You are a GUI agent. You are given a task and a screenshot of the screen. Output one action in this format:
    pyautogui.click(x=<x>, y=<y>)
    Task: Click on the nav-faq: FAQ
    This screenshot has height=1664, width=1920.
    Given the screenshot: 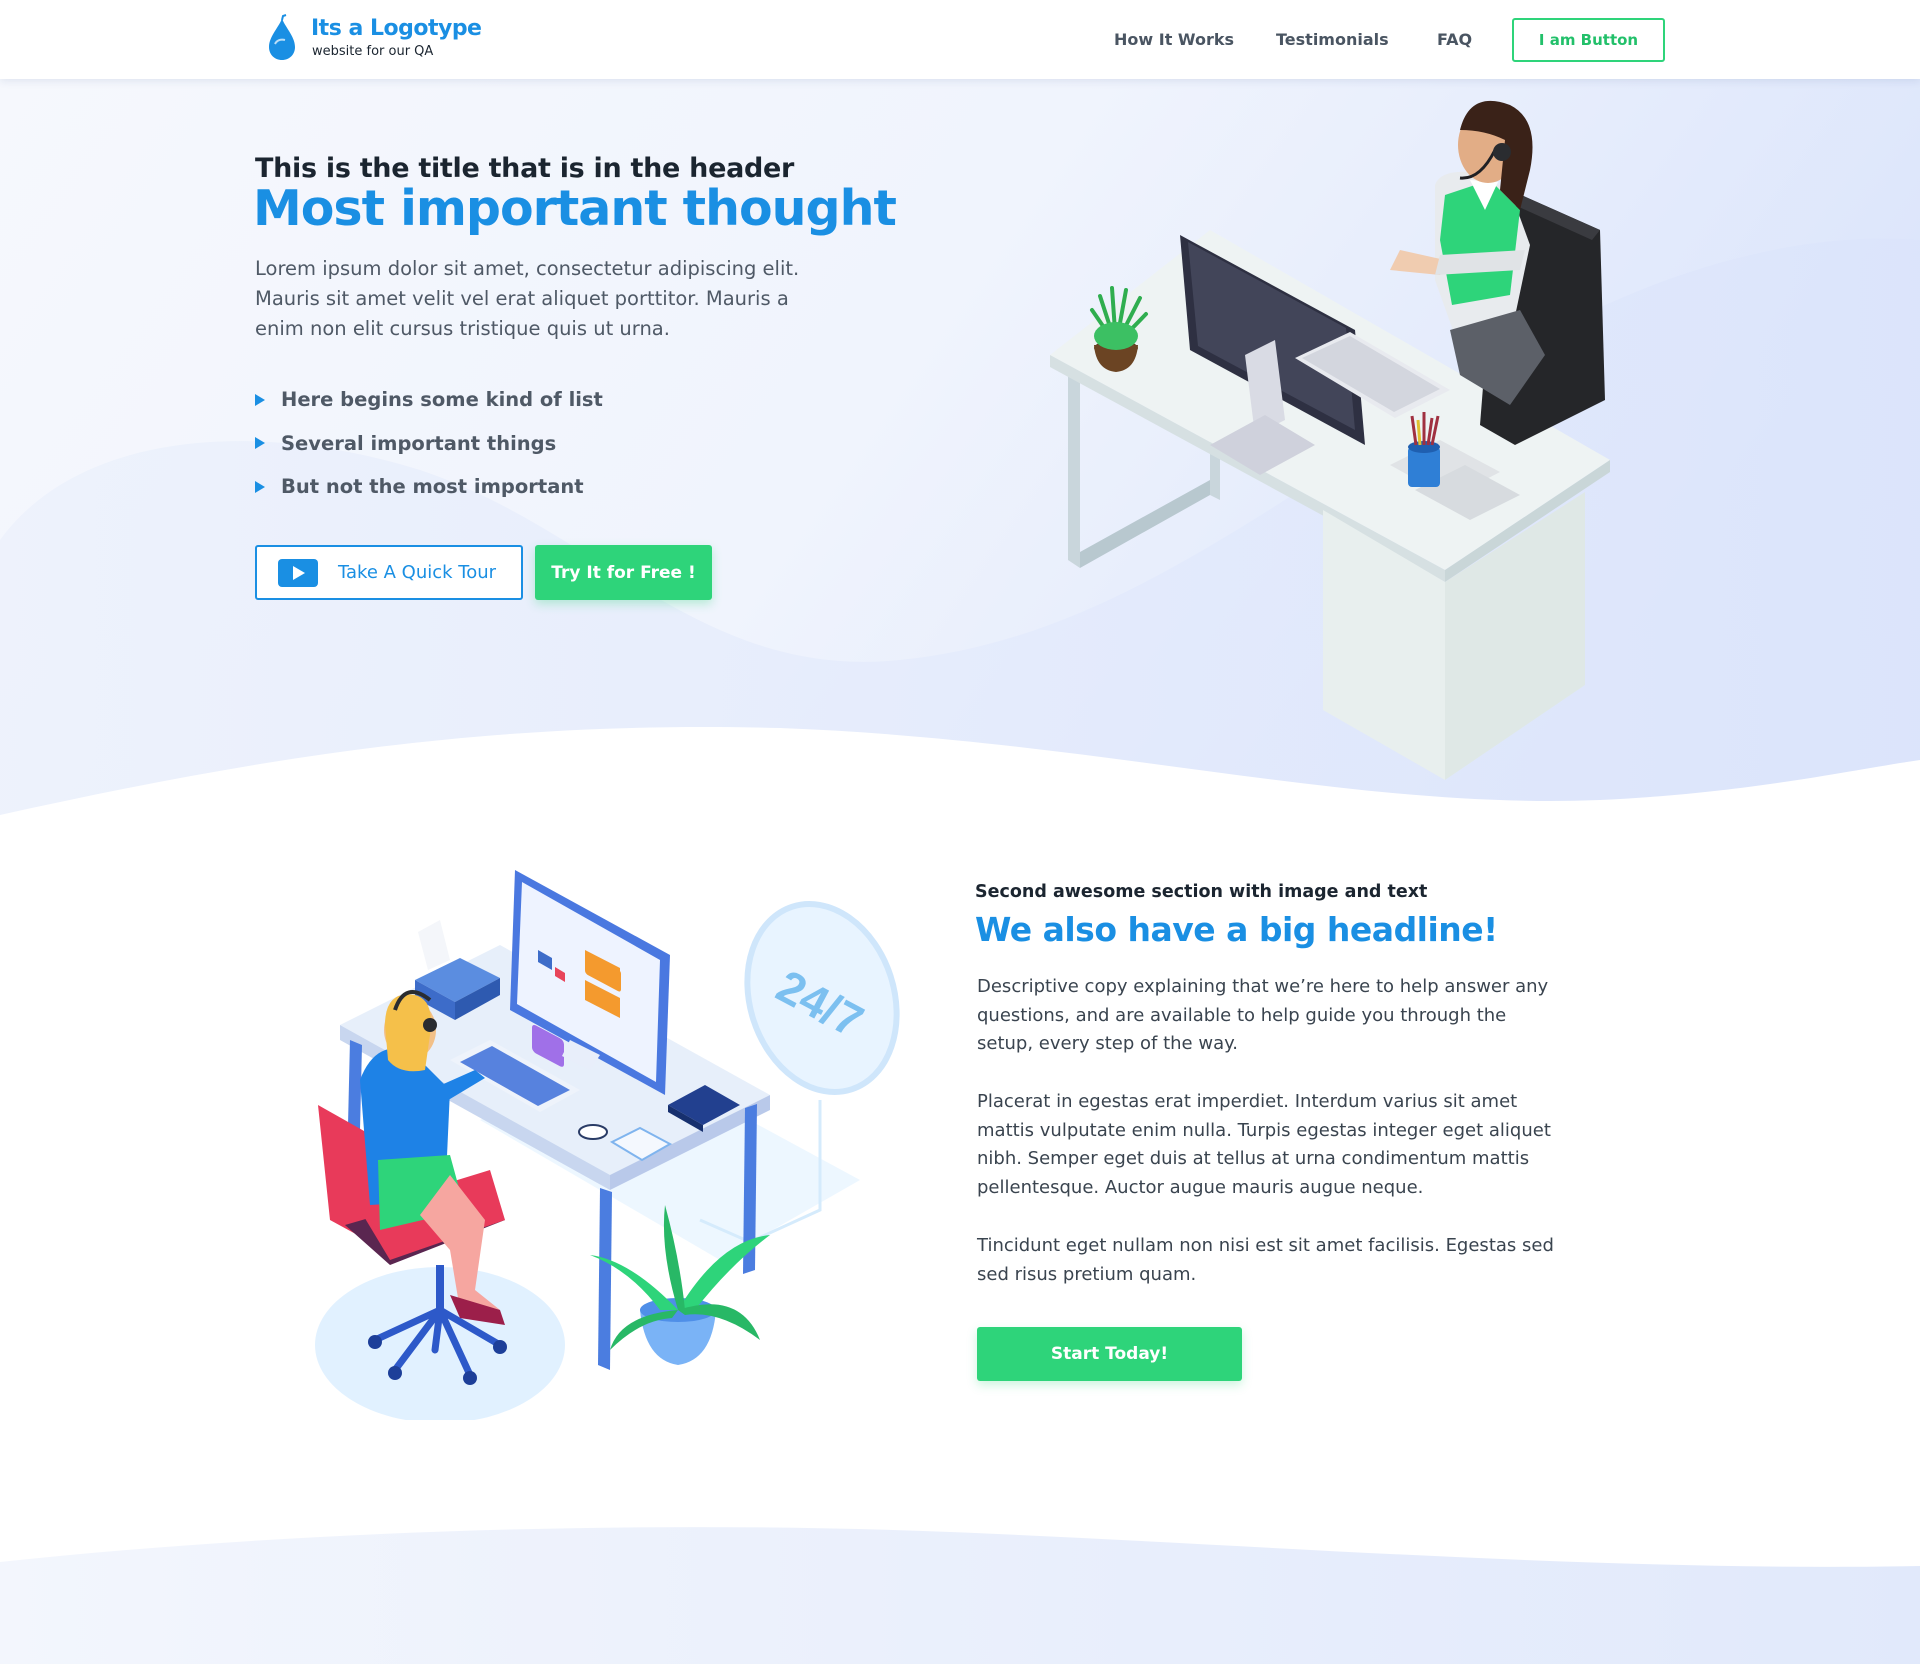 What is the action you would take?
    pyautogui.click(x=1454, y=39)
    